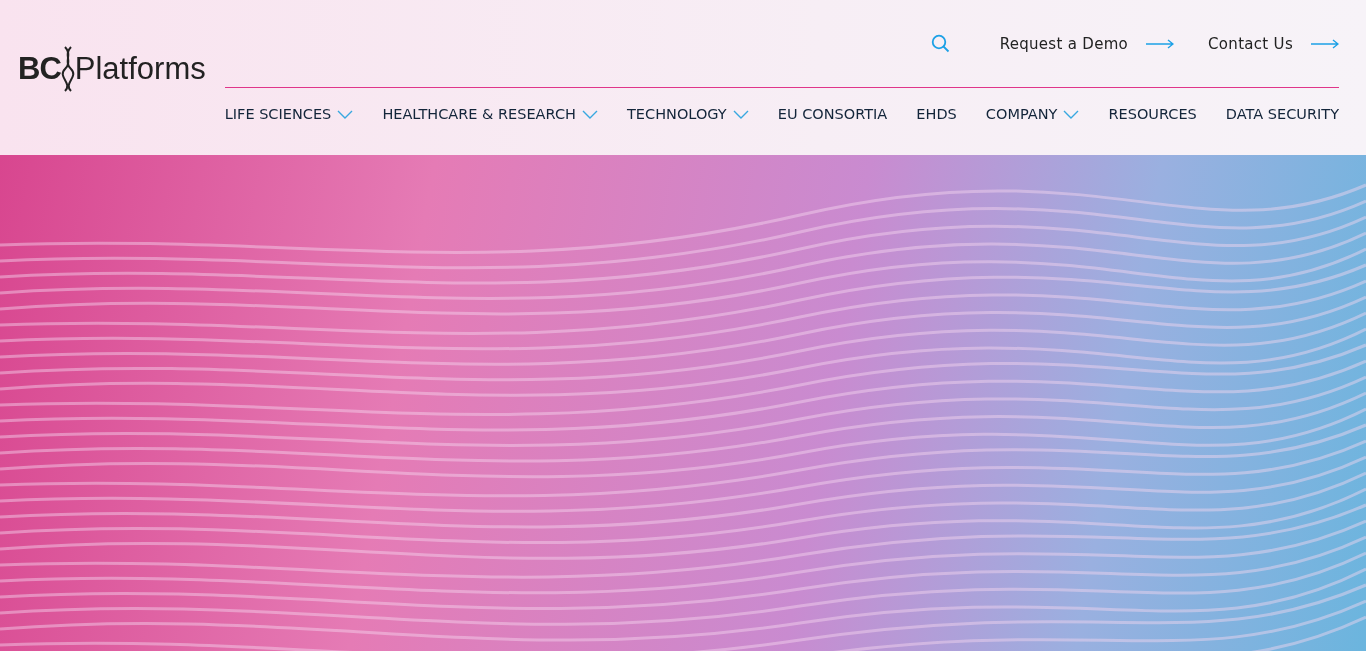 This screenshot has height=651, width=1366. What do you see at coordinates (112, 68) in the screenshot?
I see `logo: BC Platforms` at bounding box center [112, 68].